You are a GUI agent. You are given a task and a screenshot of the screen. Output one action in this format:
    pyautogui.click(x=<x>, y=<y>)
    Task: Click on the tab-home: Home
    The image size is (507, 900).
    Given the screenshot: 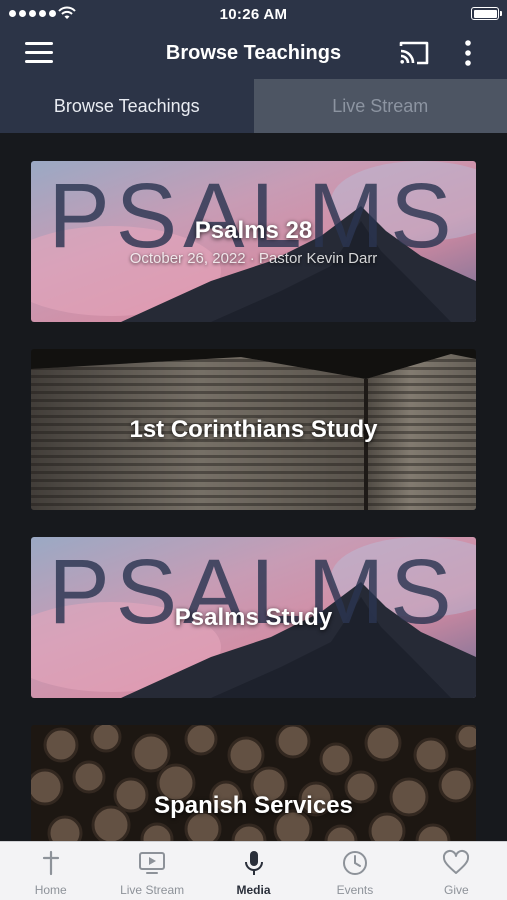 What is the action you would take?
    pyautogui.click(x=50, y=871)
    